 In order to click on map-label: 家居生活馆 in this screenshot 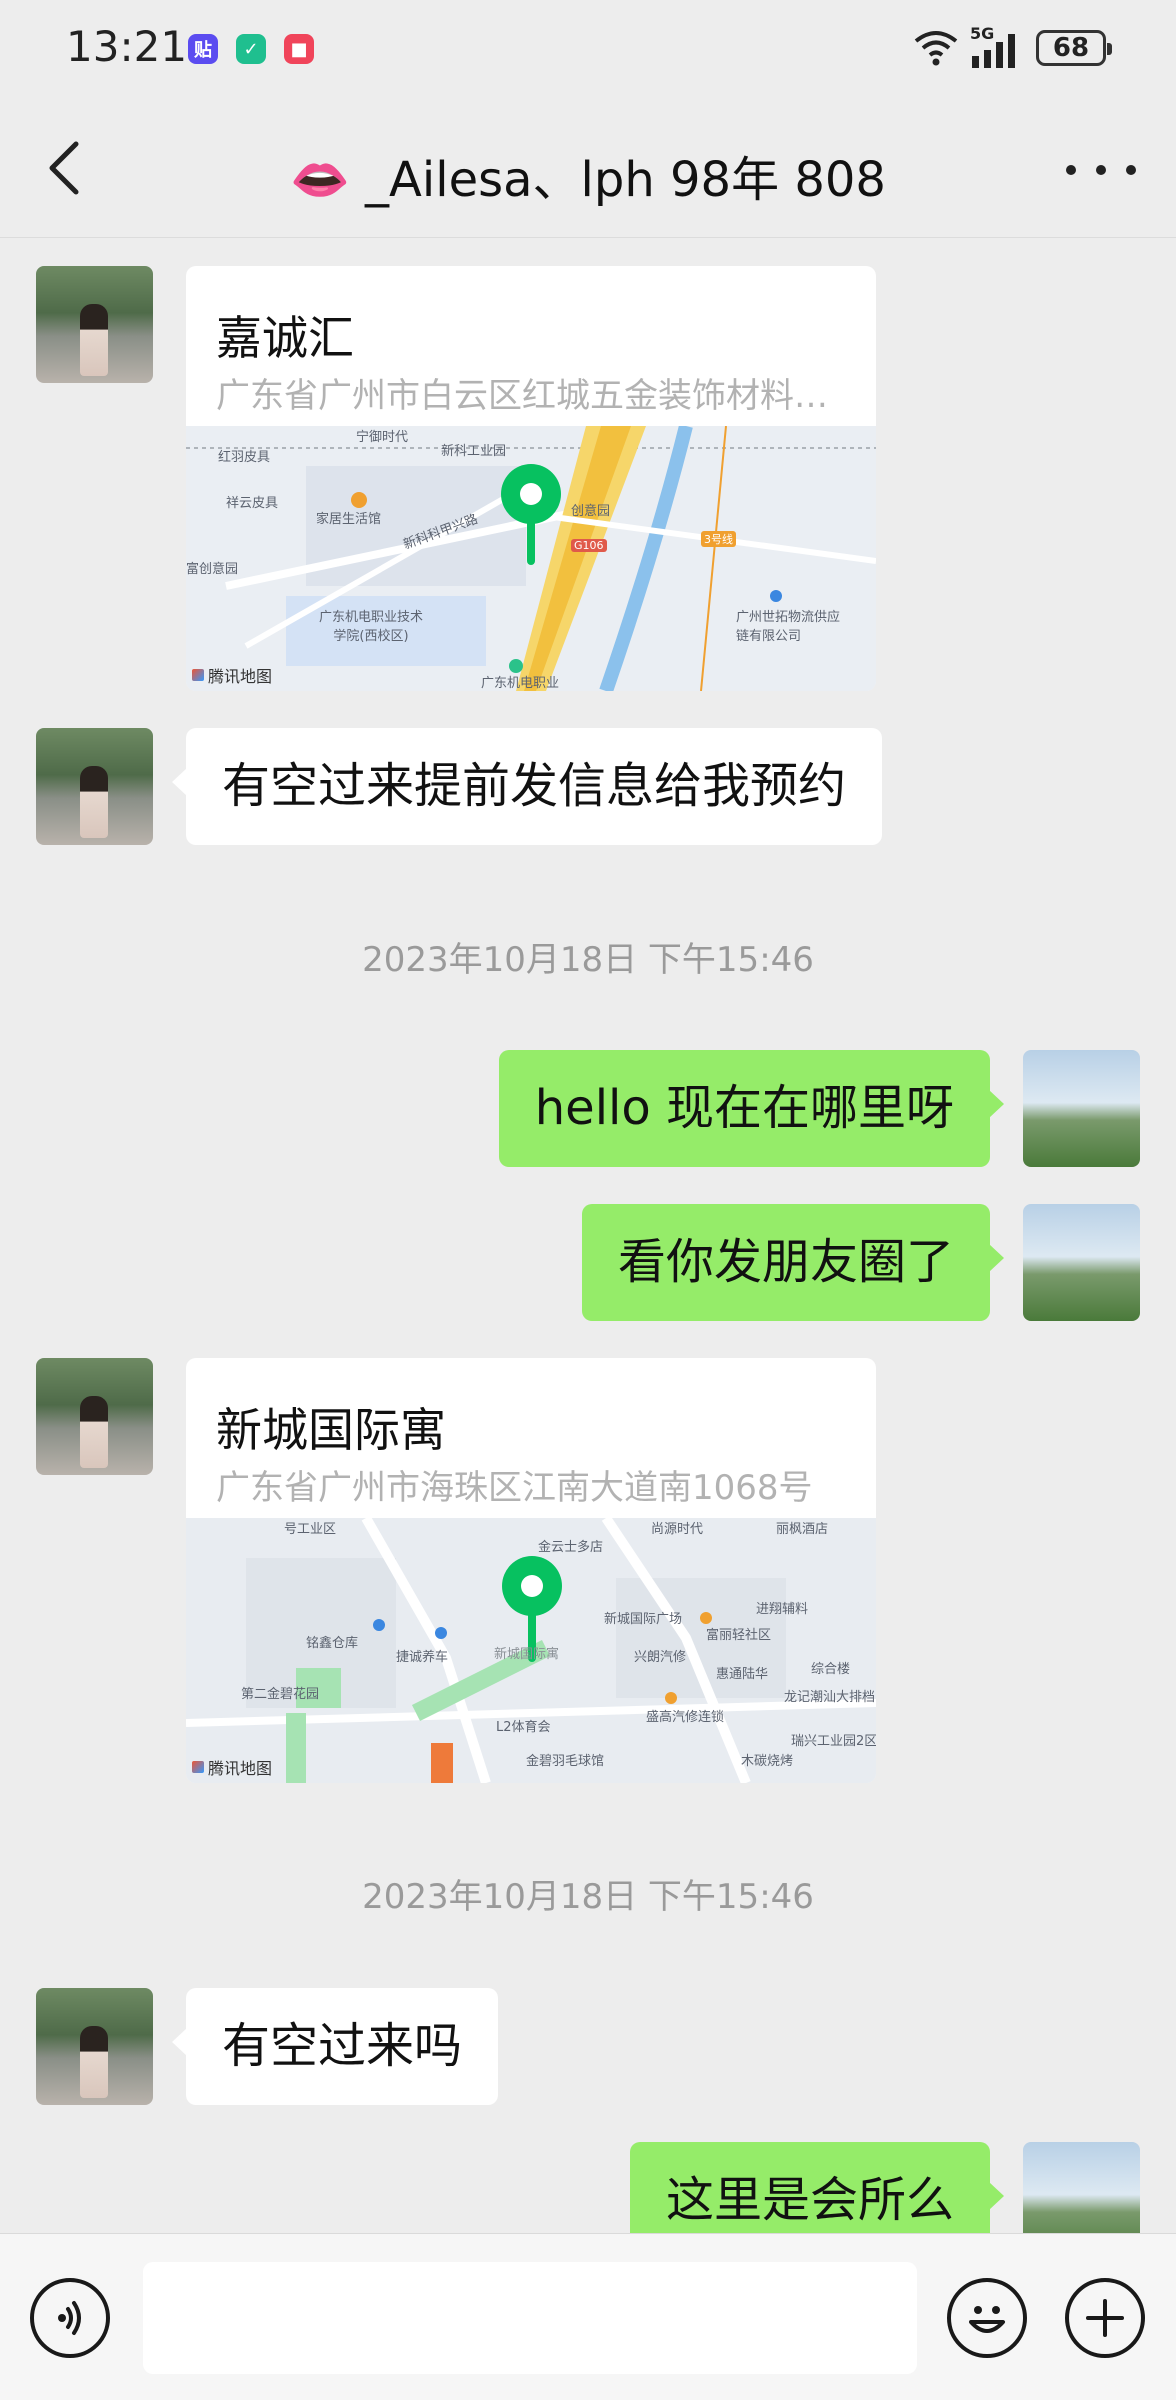, I will do `click(349, 519)`.